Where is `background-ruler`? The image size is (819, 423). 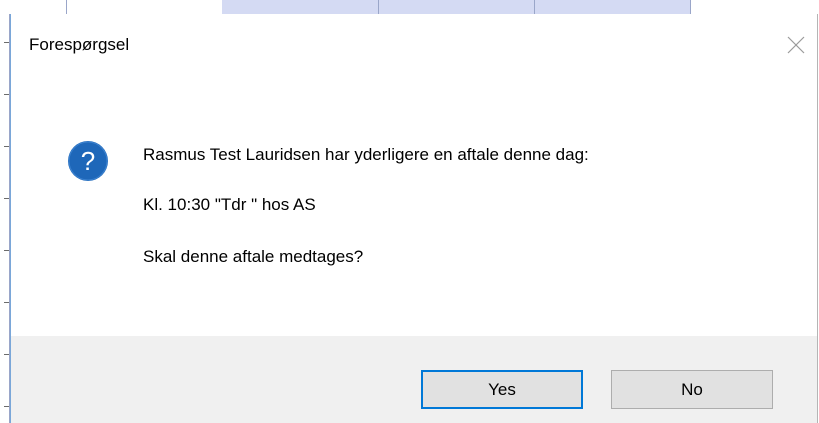 background-ruler is located at coordinates (5, 218).